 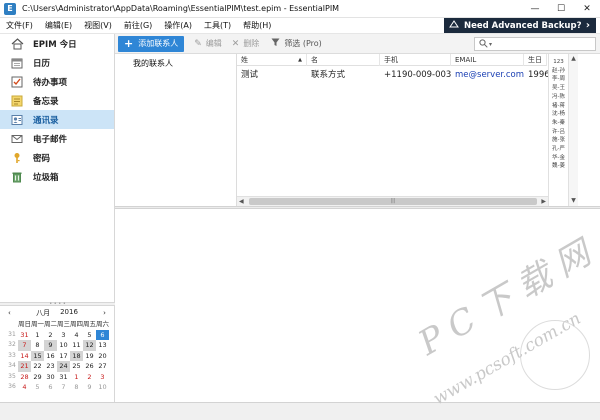 What do you see at coordinates (50, 366) in the screenshot?
I see `calendar-day: 23` at bounding box center [50, 366].